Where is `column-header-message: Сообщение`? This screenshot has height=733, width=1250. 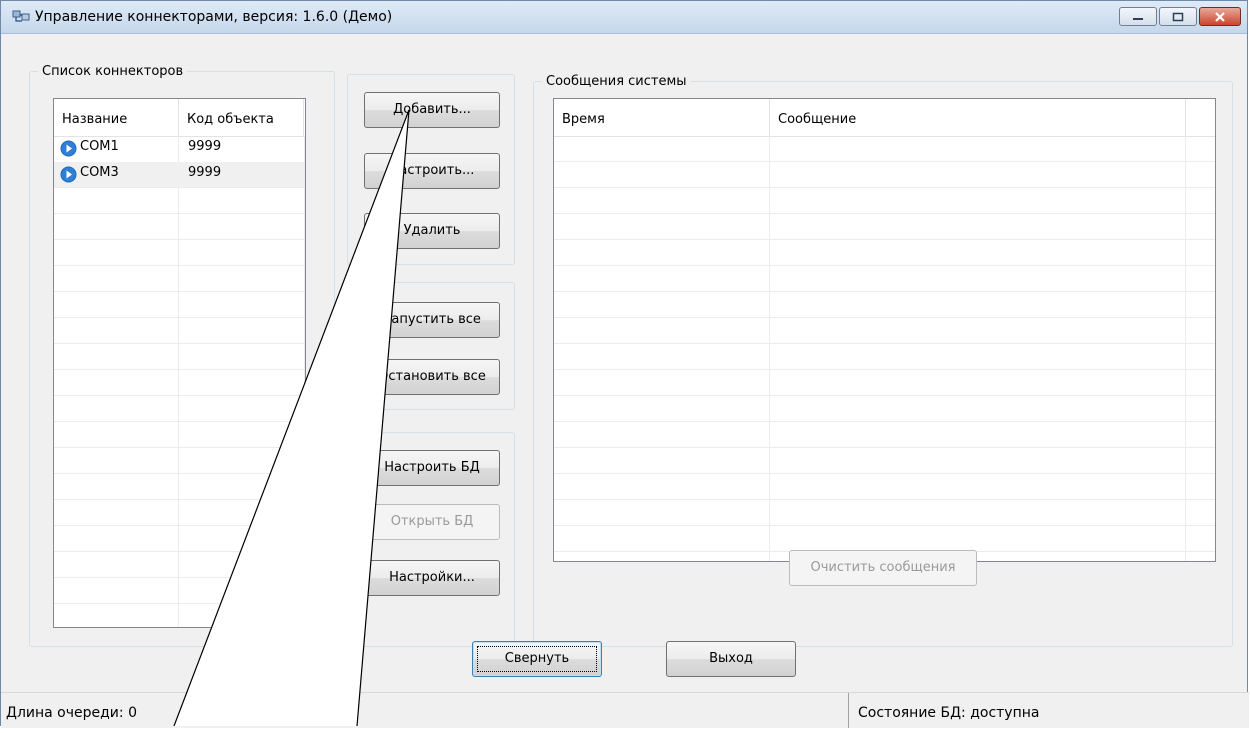
column-header-message: Сообщение is located at coordinates (978, 117).